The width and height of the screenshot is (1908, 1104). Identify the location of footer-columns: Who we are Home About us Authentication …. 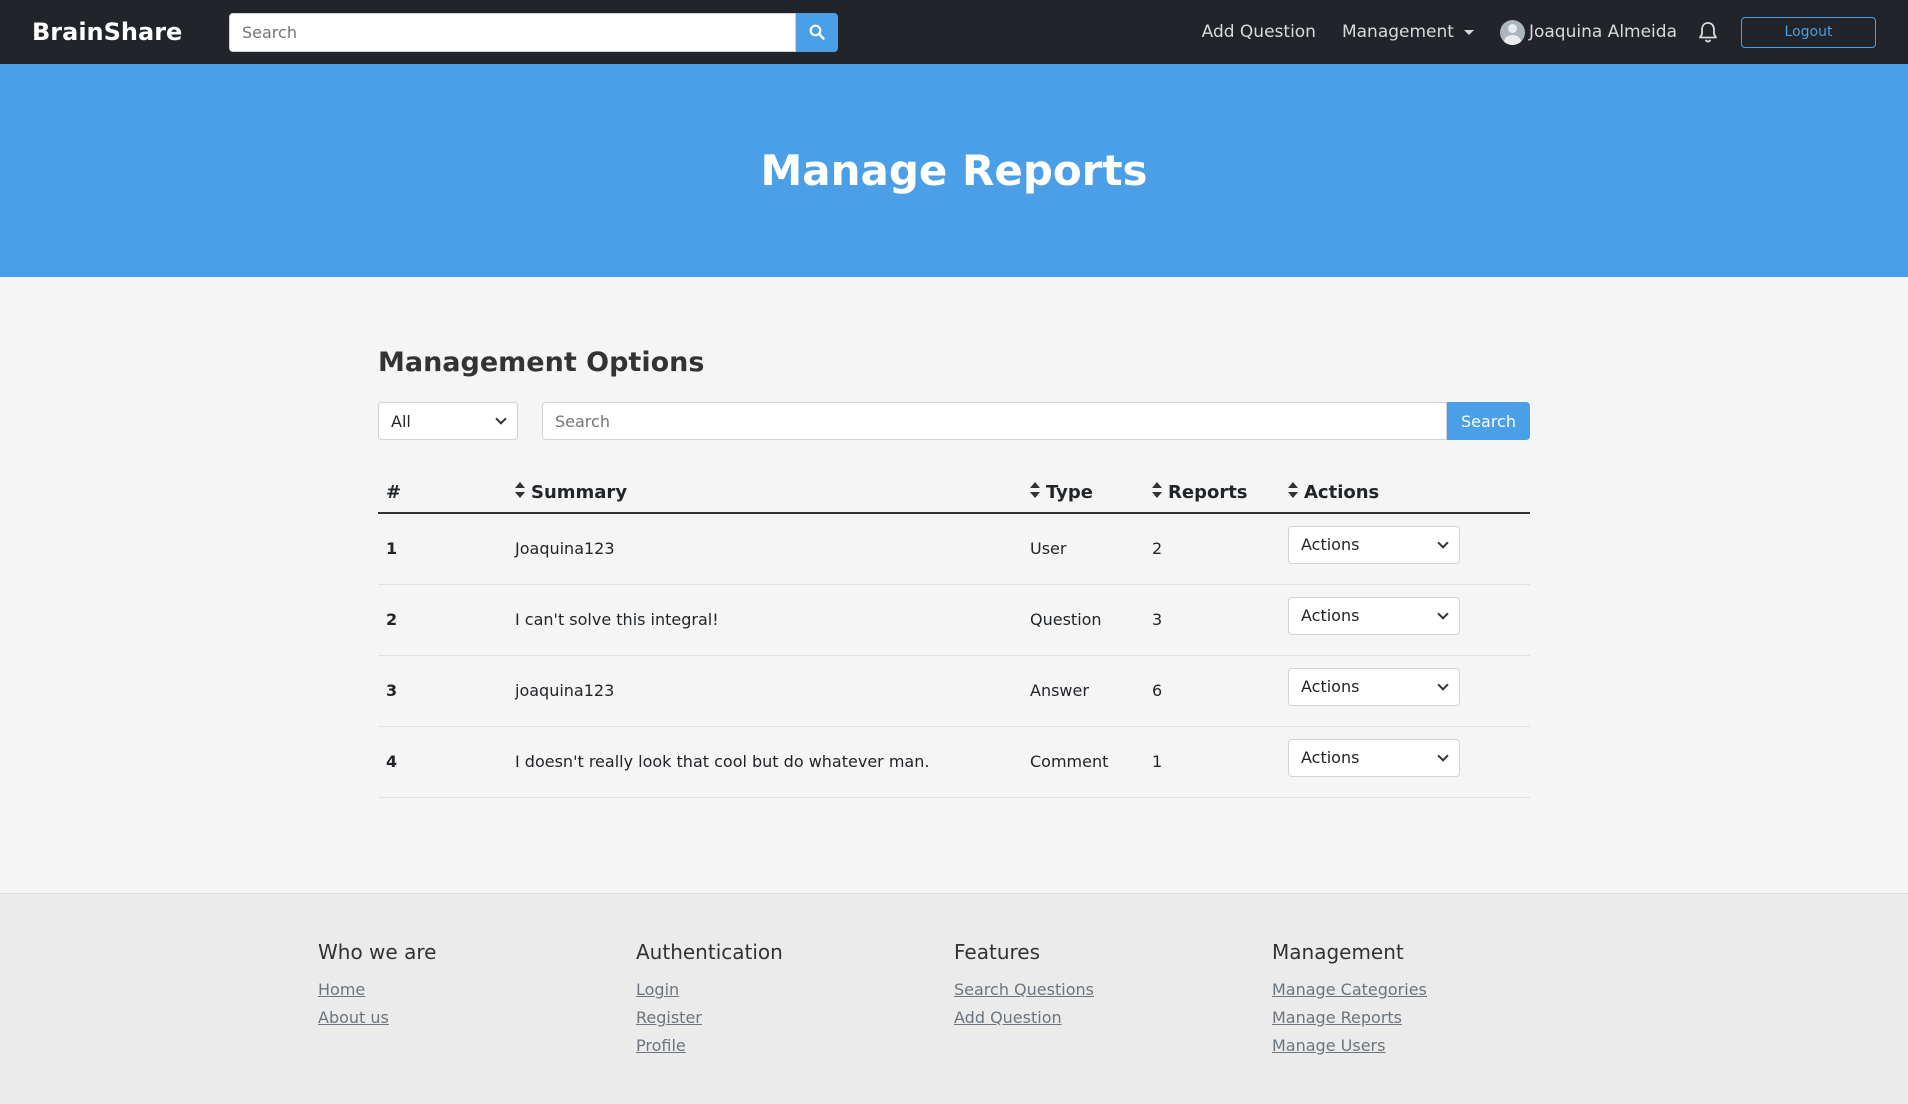
(954, 979).